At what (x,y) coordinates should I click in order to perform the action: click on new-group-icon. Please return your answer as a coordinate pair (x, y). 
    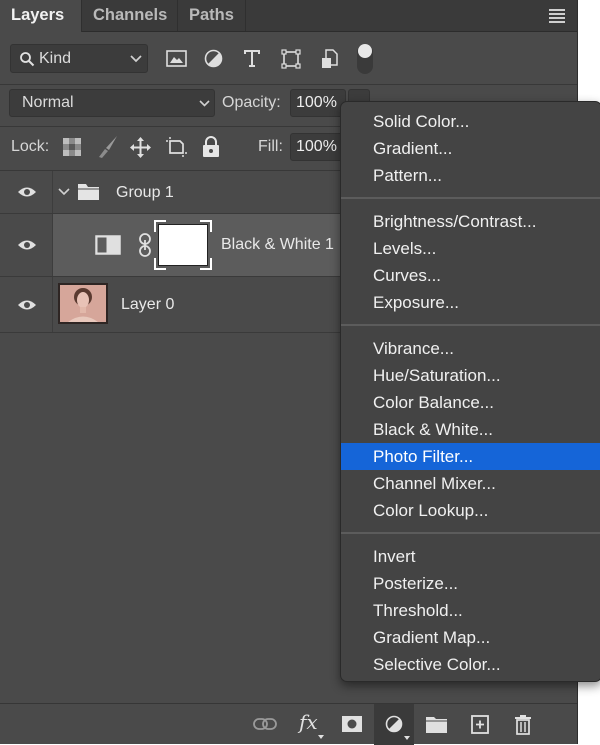
    Looking at the image, I should click on (436, 724).